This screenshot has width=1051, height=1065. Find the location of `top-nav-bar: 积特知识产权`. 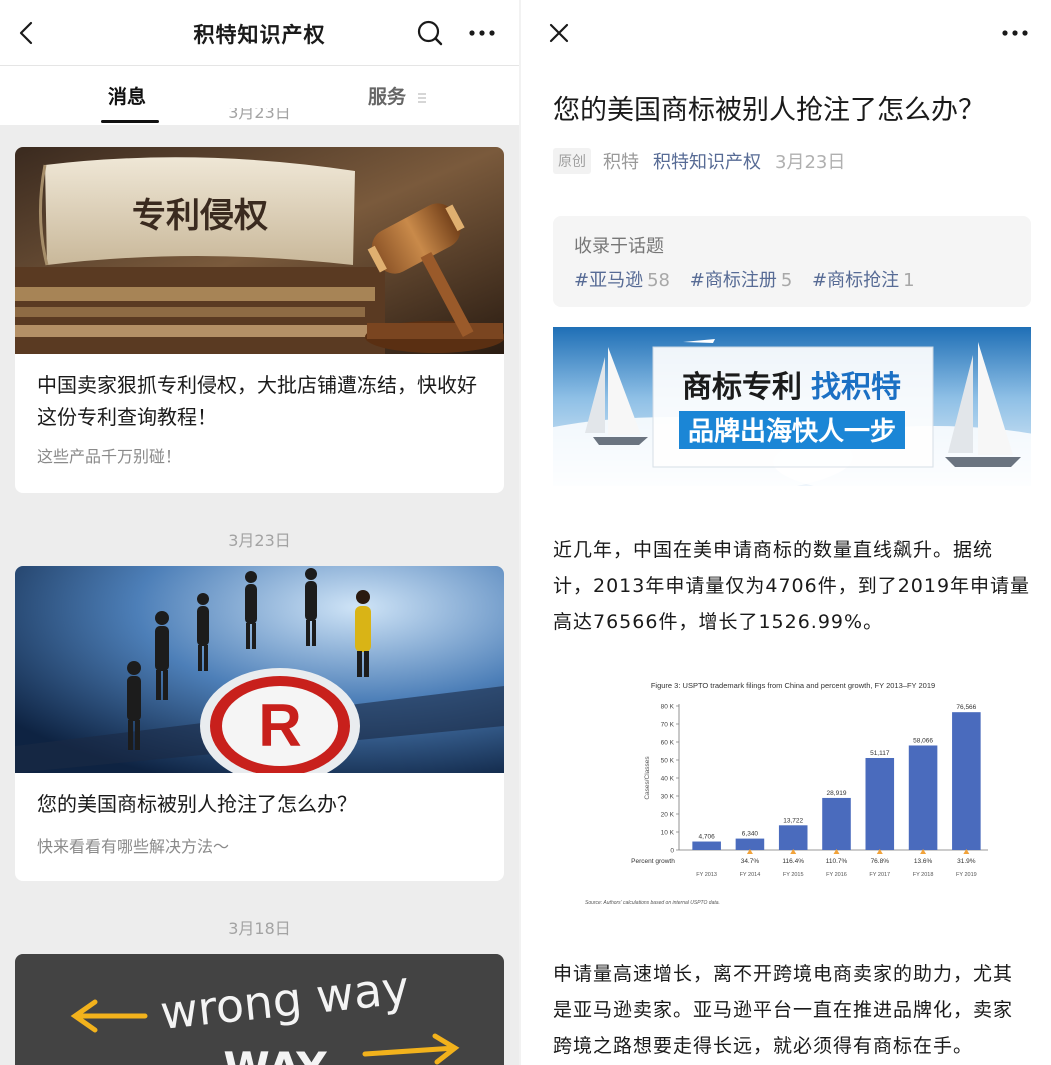

top-nav-bar: 积特知识产权 is located at coordinates (259, 33).